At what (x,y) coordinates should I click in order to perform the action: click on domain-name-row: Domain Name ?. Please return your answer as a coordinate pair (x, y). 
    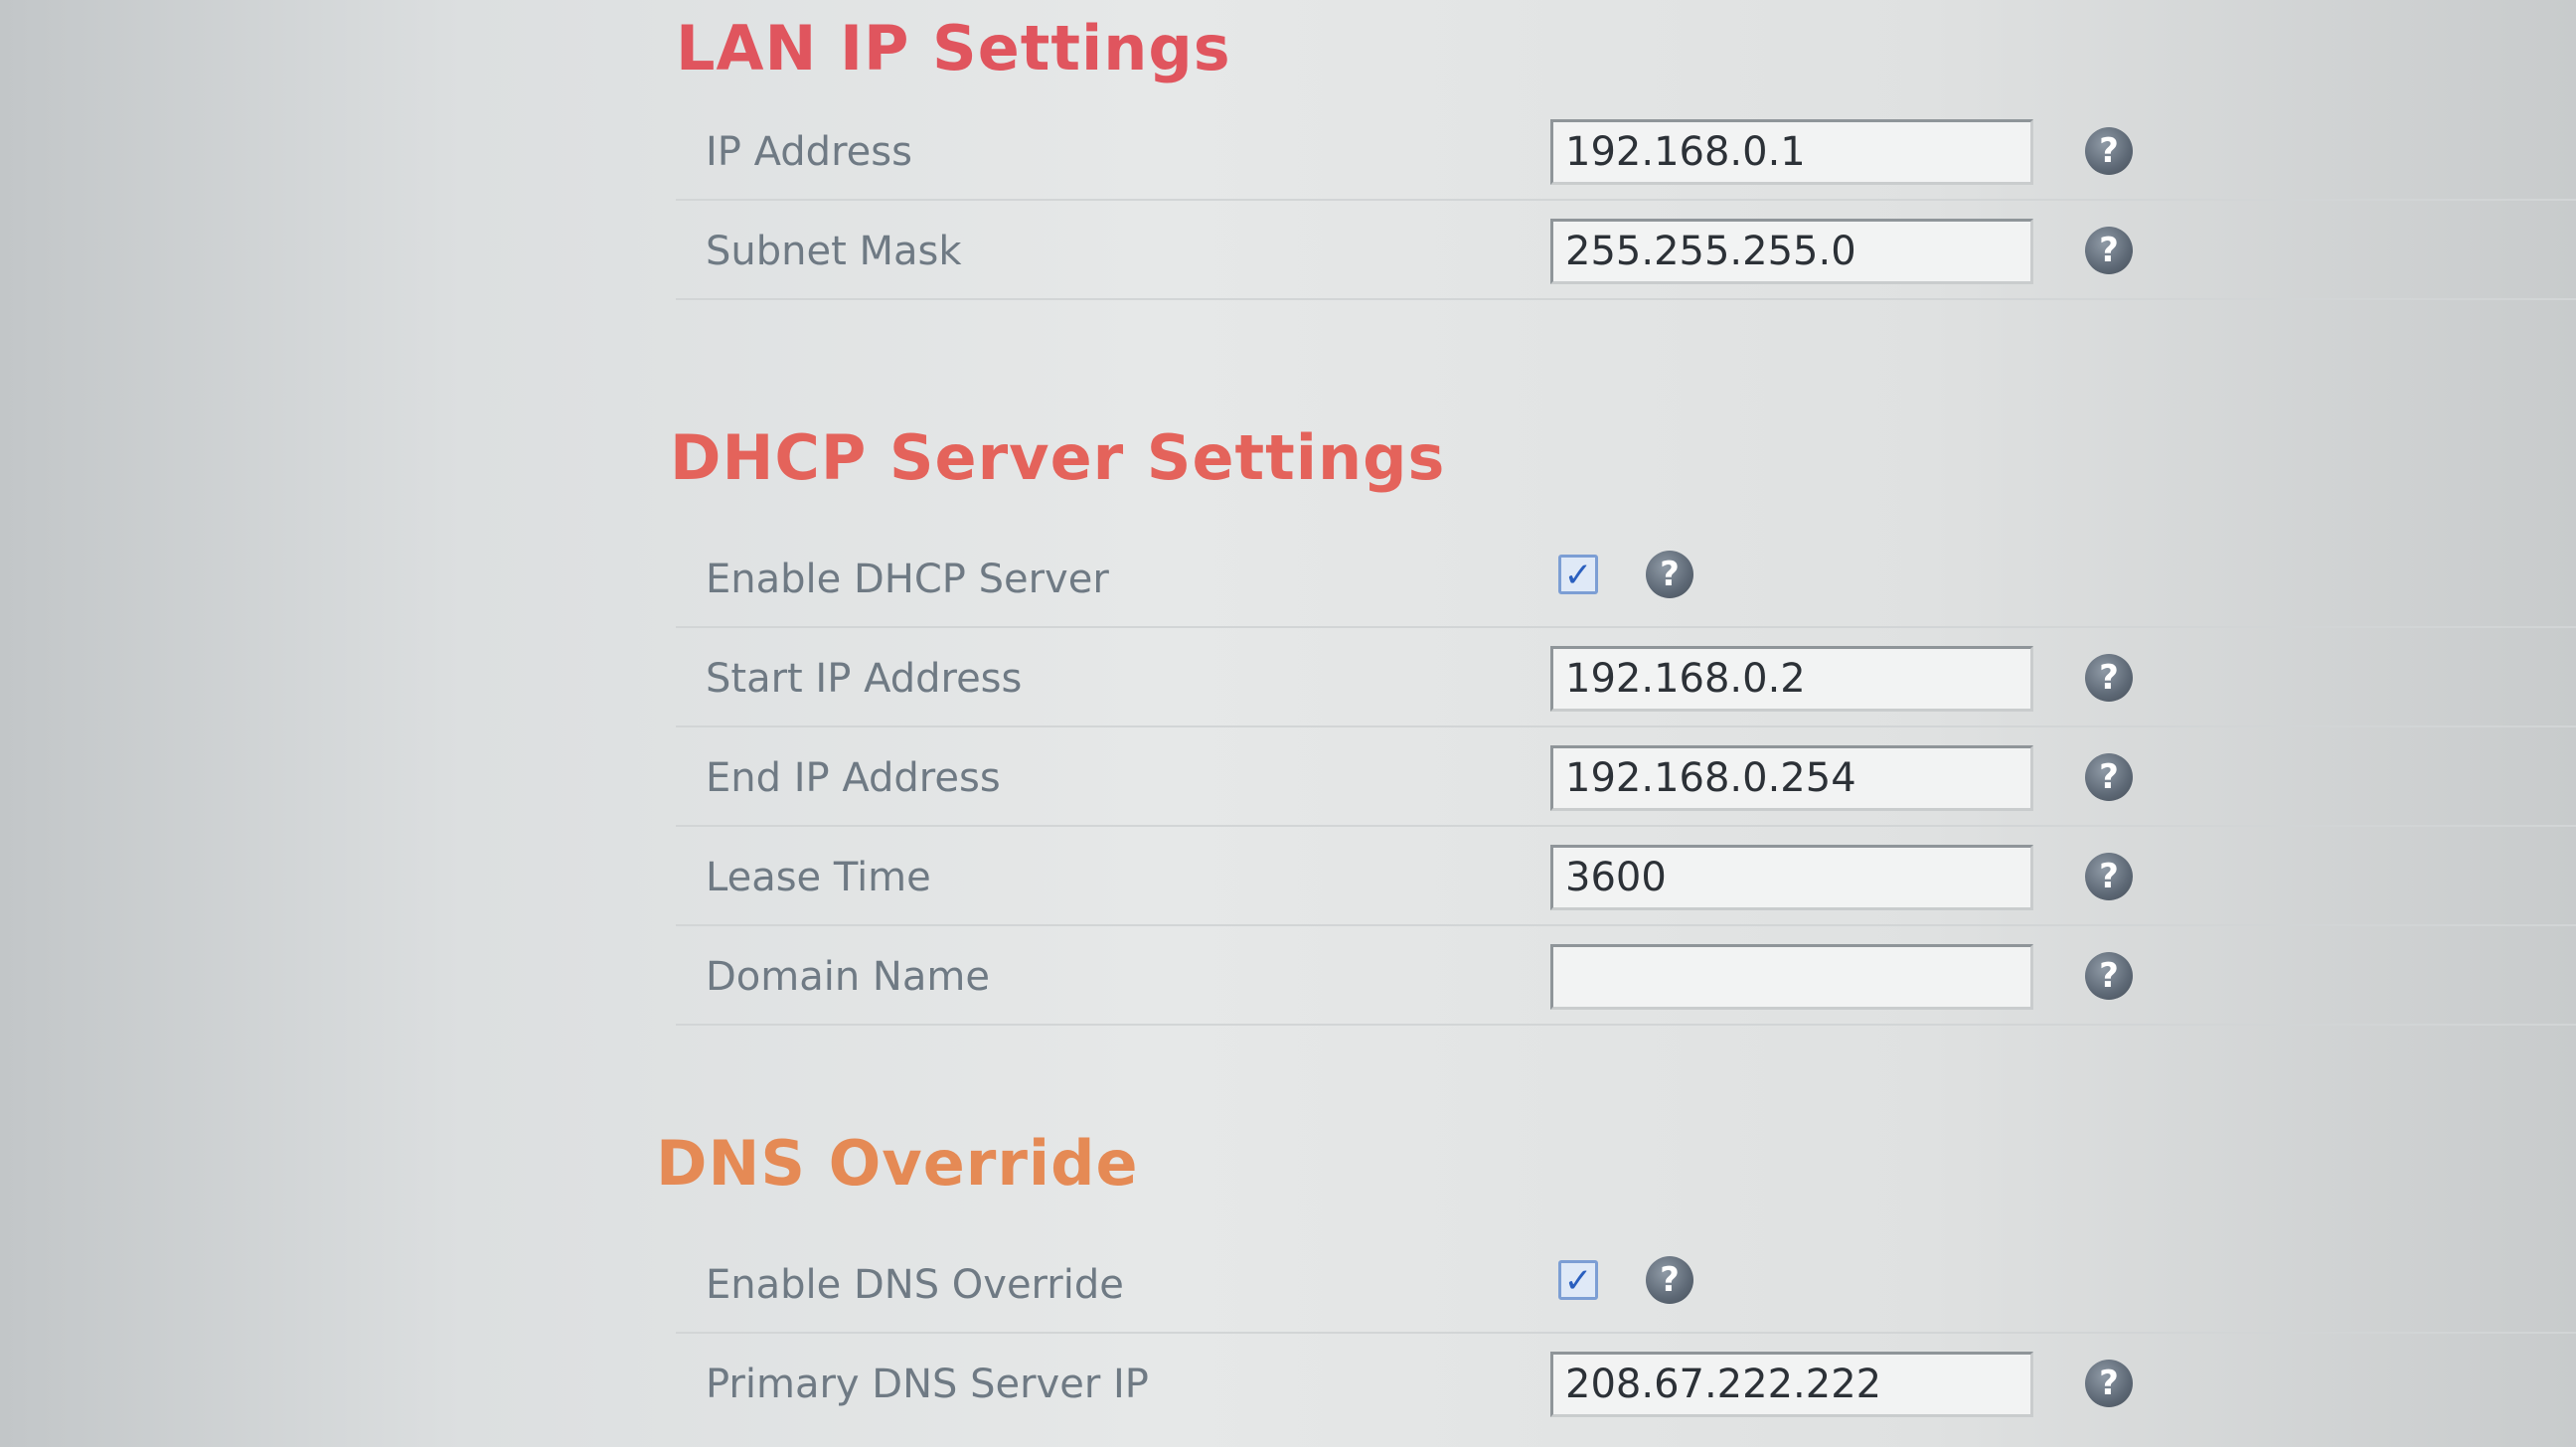
    Looking at the image, I should click on (1626, 975).